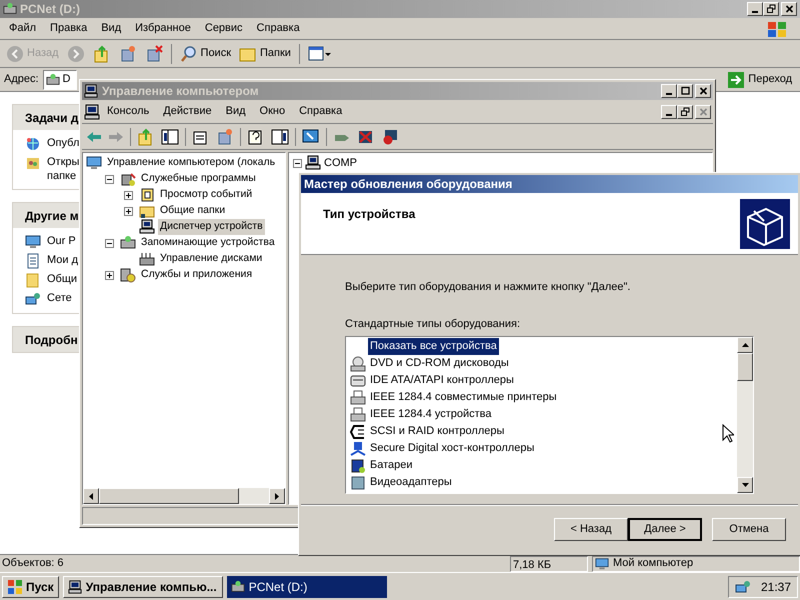  I want to click on task-link: Общи, so click(62, 279).